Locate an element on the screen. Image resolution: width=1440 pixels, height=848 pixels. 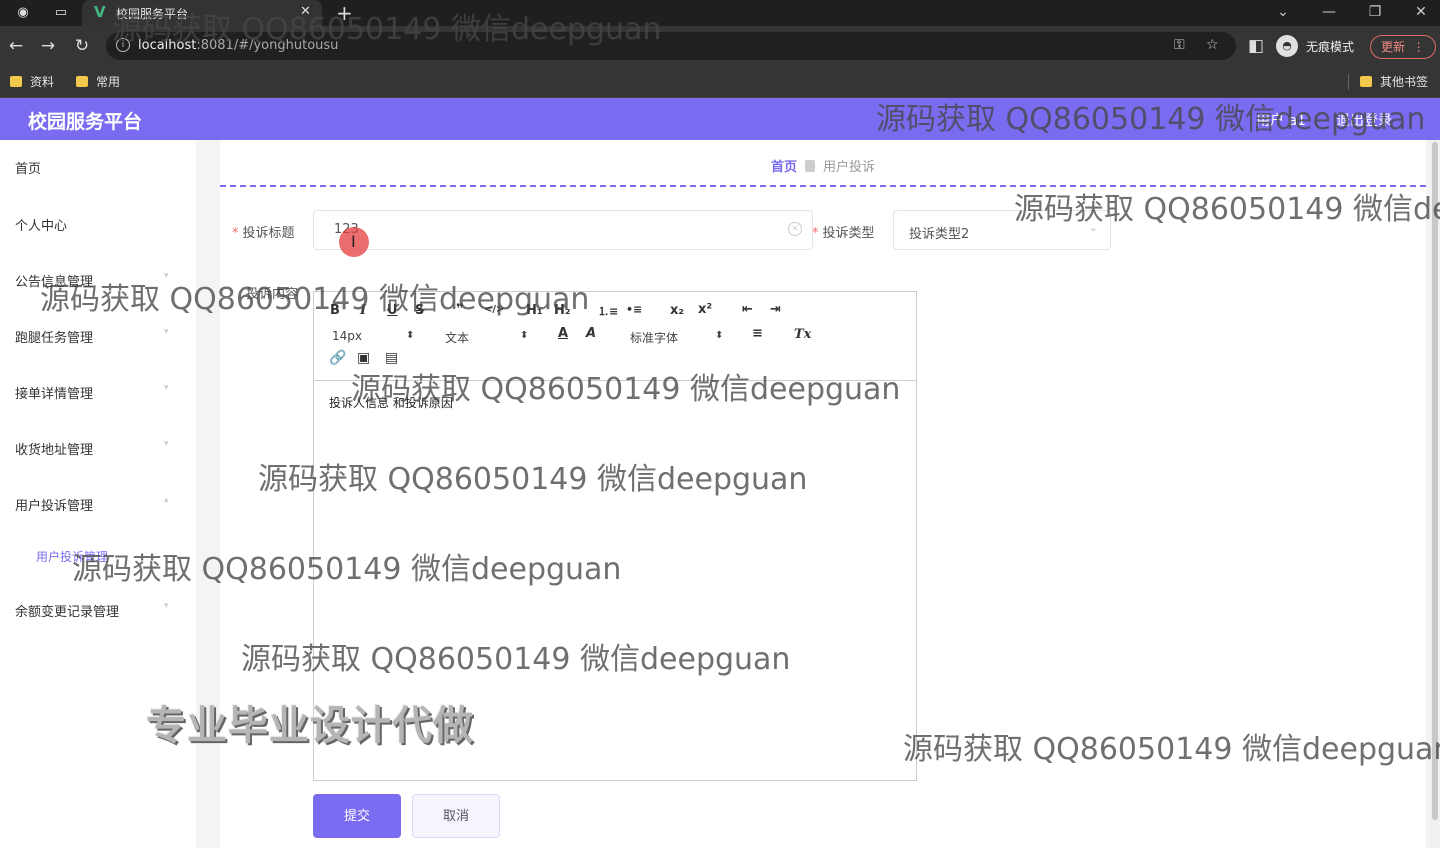
clean-format-button: Tx is located at coordinates (802, 334).